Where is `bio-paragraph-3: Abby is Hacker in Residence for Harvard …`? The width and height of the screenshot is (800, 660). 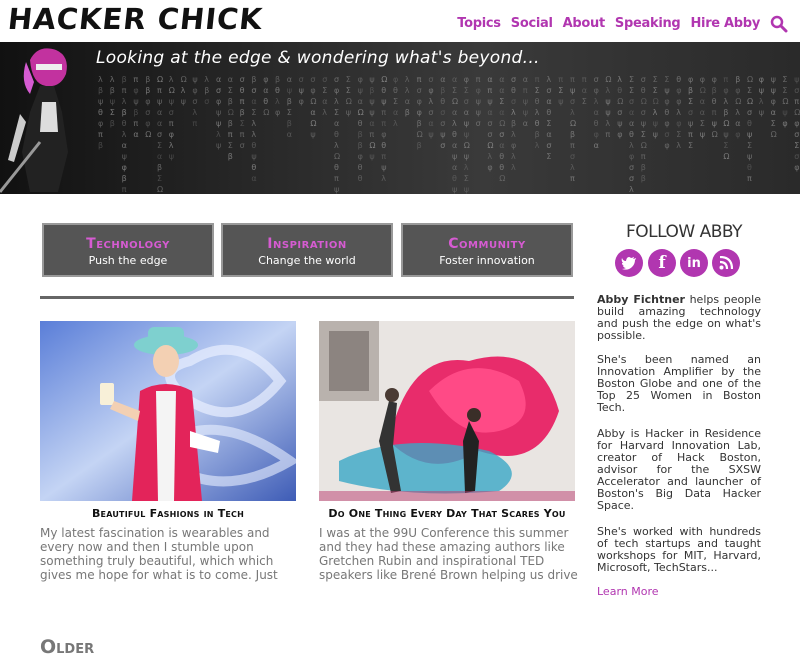
bio-paragraph-3: Abby is Hacker in Residence for Harvard … is located at coordinates (679, 469).